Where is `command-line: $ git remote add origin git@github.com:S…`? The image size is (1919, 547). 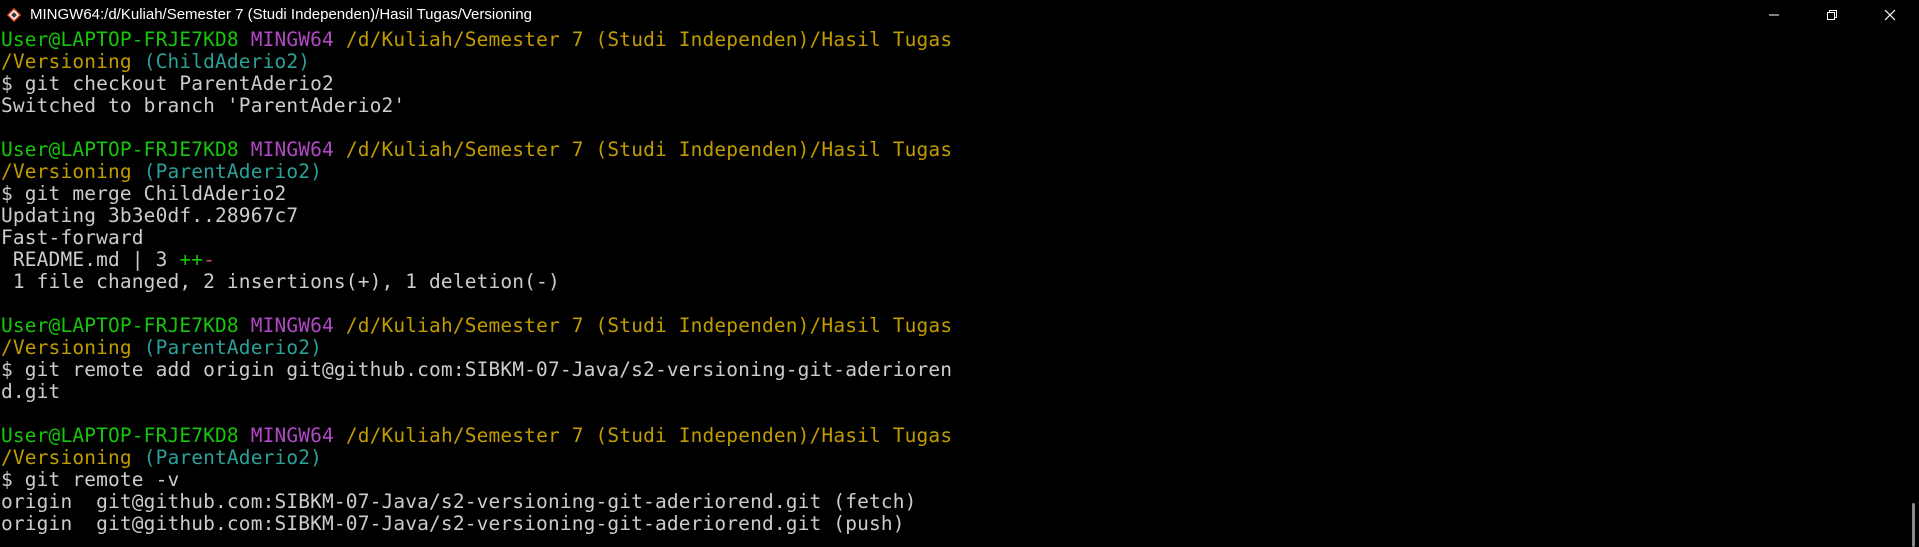
command-line: $ git remote add origin git@github.com:S… is located at coordinates (477, 369).